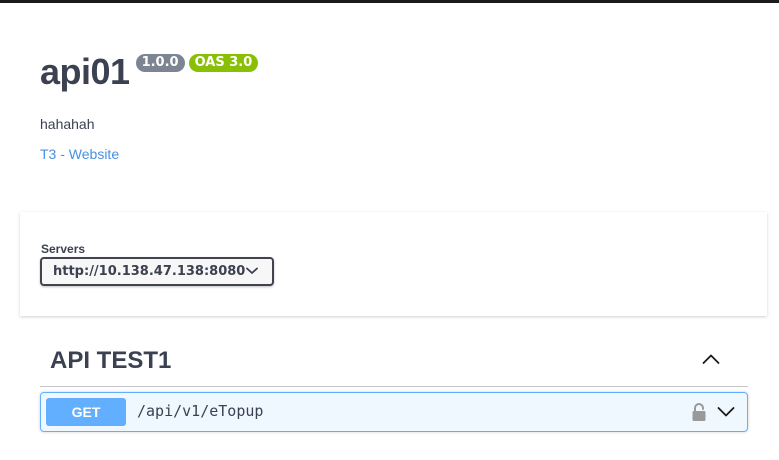 This screenshot has width=779, height=460. What do you see at coordinates (160, 63) in the screenshot?
I see `version-badge: 1.0.0` at bounding box center [160, 63].